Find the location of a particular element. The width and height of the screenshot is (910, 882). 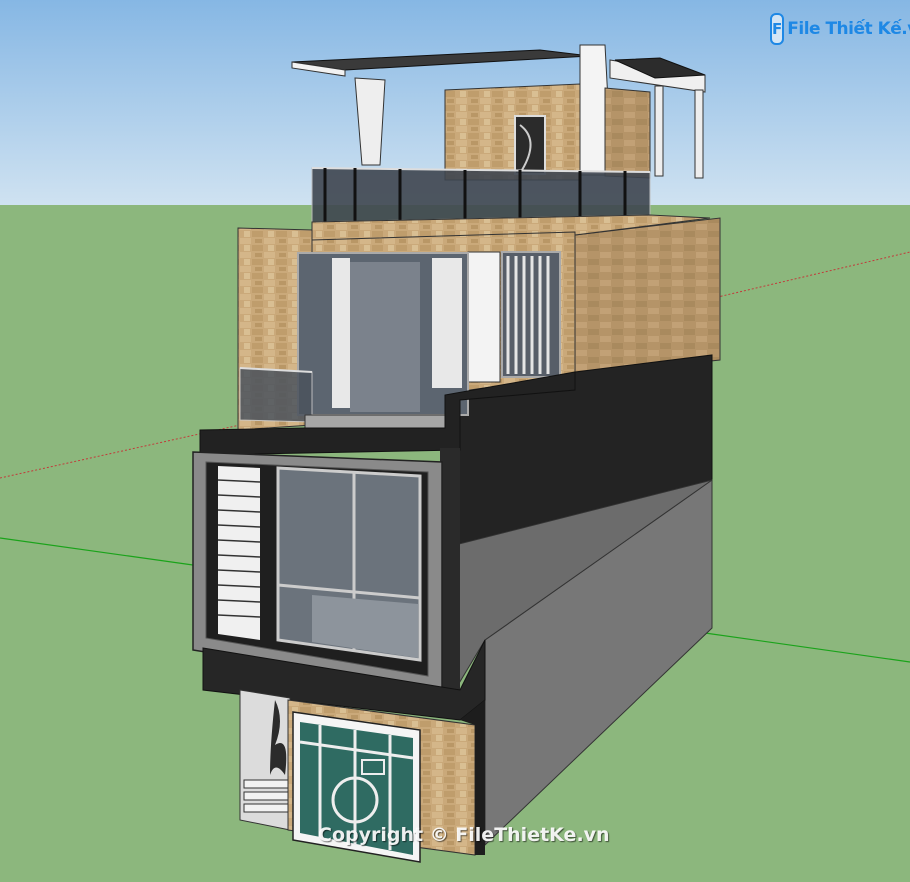

third-floor-white-pillar is located at coordinates (484, 317).